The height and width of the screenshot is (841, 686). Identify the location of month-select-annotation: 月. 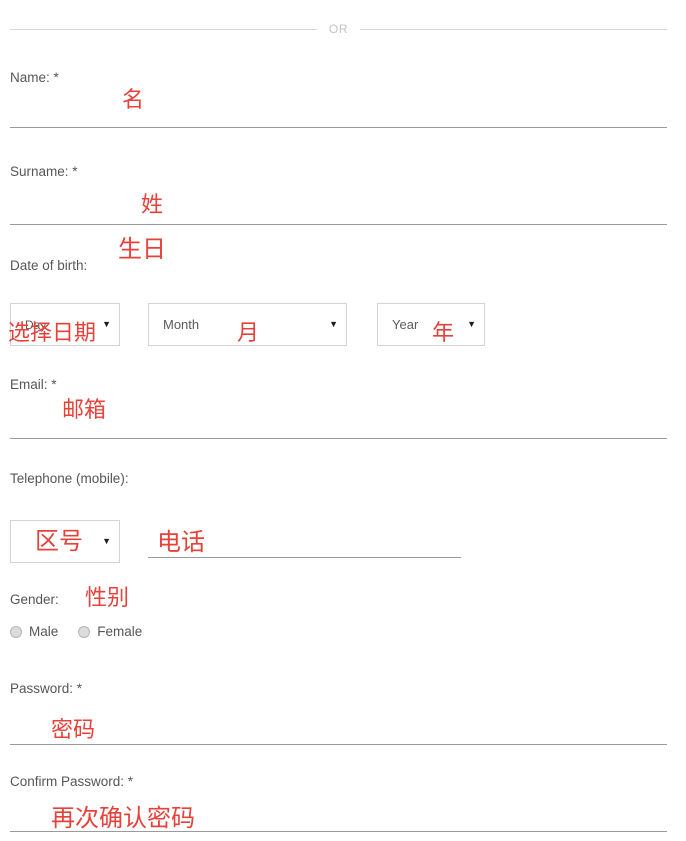
(248, 333).